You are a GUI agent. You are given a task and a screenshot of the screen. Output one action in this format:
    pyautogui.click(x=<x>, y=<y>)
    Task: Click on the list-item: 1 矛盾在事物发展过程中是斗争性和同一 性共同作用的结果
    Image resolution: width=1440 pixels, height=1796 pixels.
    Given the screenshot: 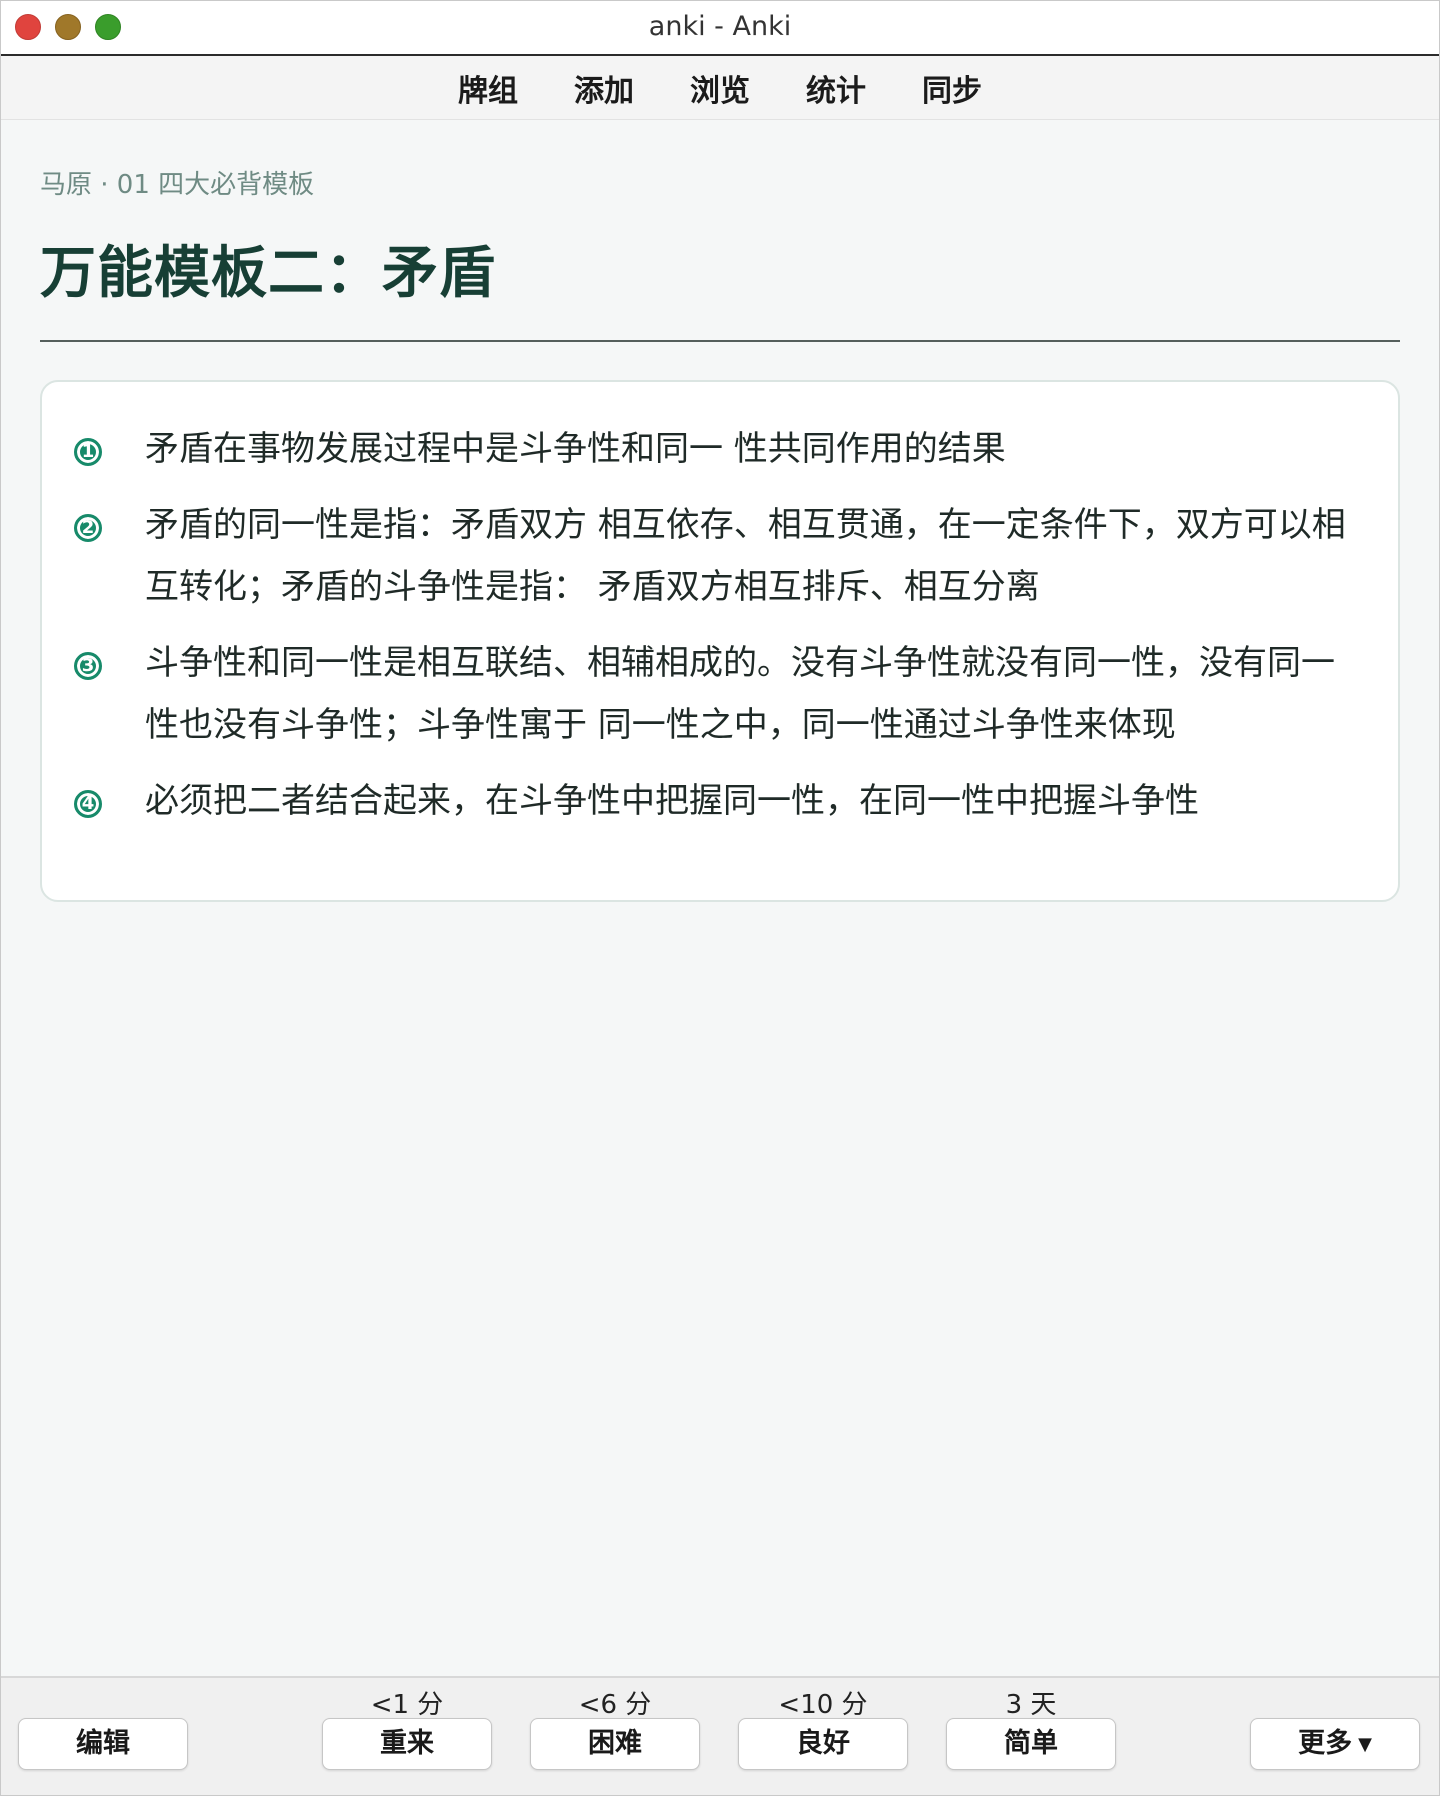 What is the action you would take?
    pyautogui.click(x=716, y=449)
    